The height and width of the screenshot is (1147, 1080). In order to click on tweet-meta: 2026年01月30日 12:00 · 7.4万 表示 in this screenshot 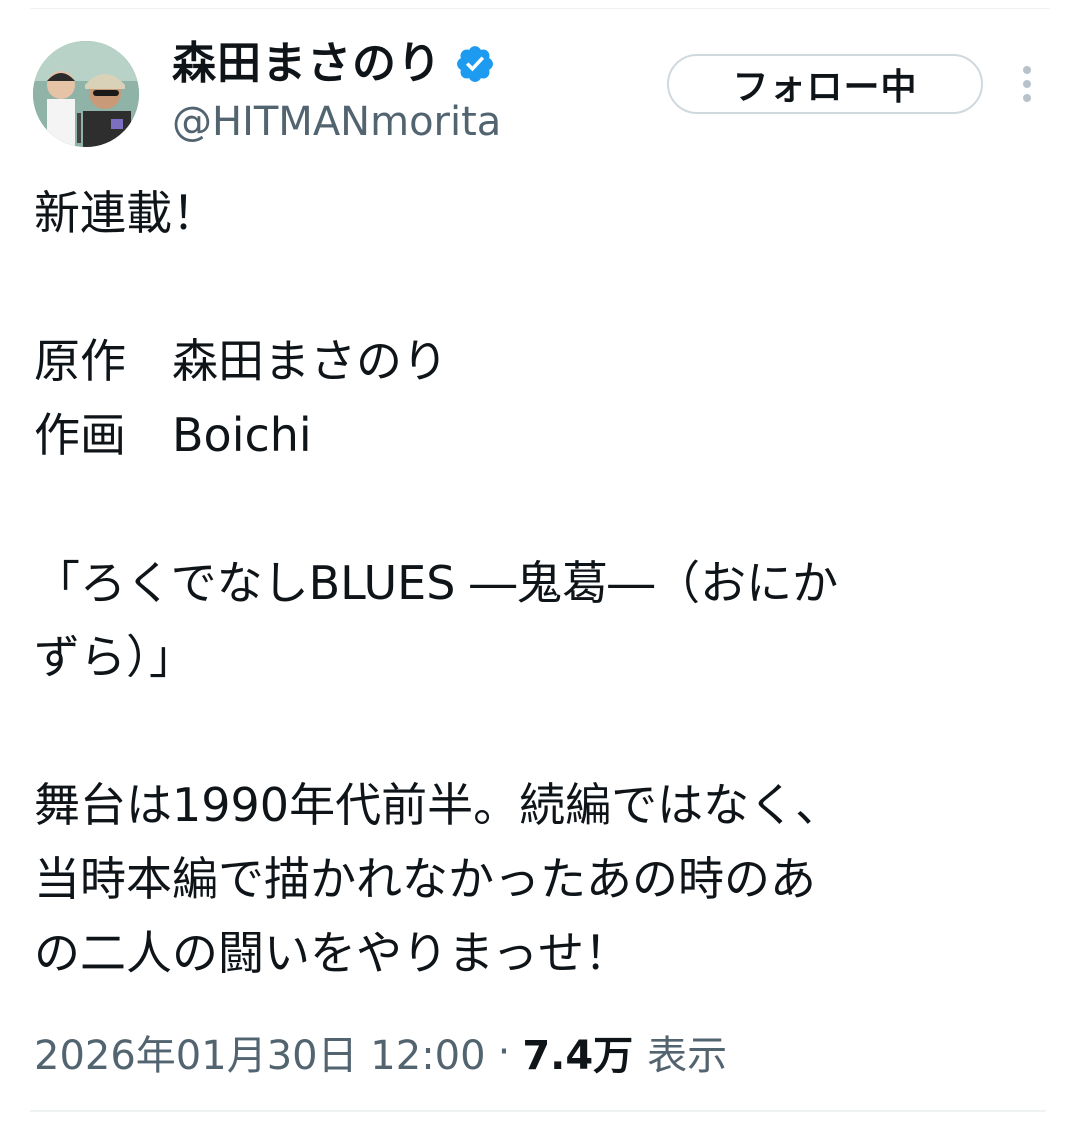, I will do `click(380, 1052)`.